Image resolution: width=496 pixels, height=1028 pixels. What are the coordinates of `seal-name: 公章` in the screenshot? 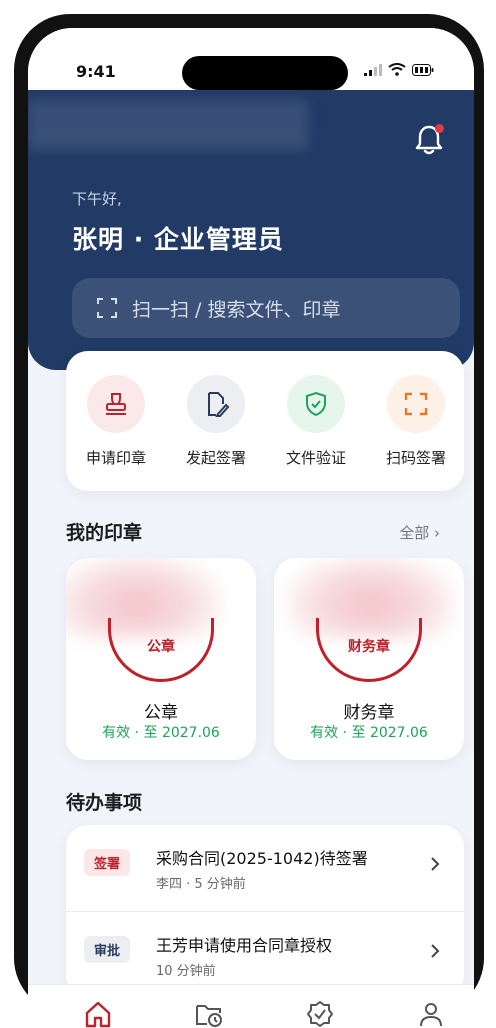 It's located at (161, 713).